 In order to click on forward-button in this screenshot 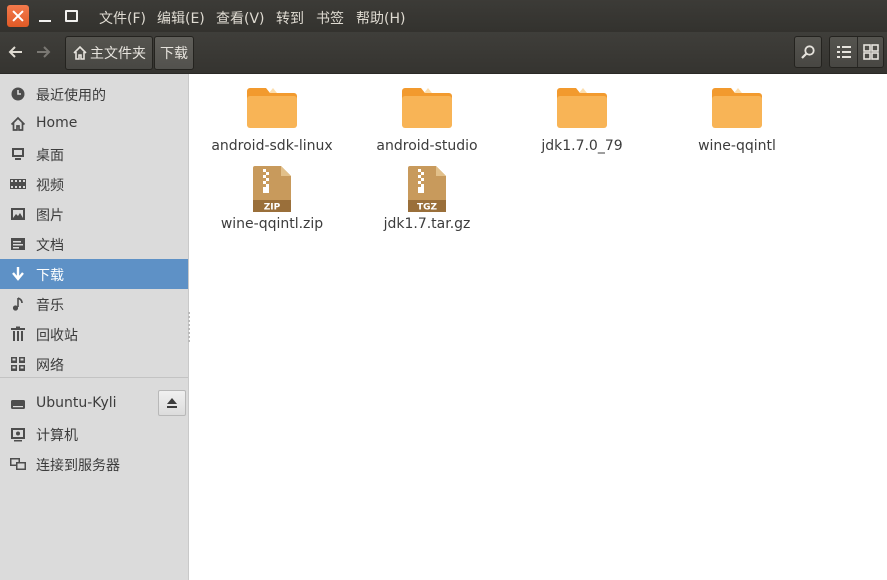, I will do `click(43, 52)`.